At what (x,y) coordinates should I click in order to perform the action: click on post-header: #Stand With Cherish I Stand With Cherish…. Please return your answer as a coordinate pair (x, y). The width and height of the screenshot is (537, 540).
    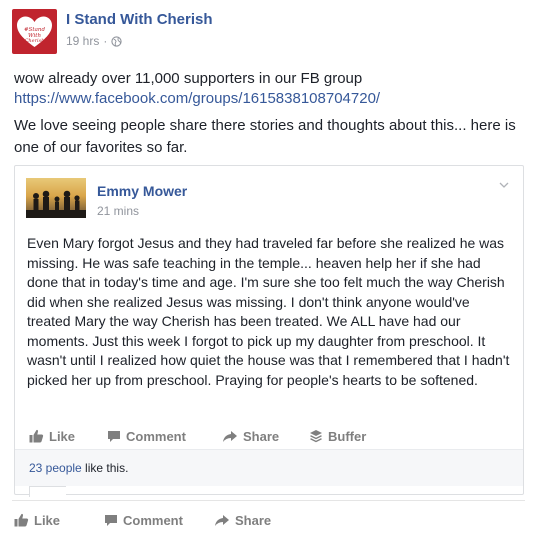
    Looking at the image, I should click on (212, 31).